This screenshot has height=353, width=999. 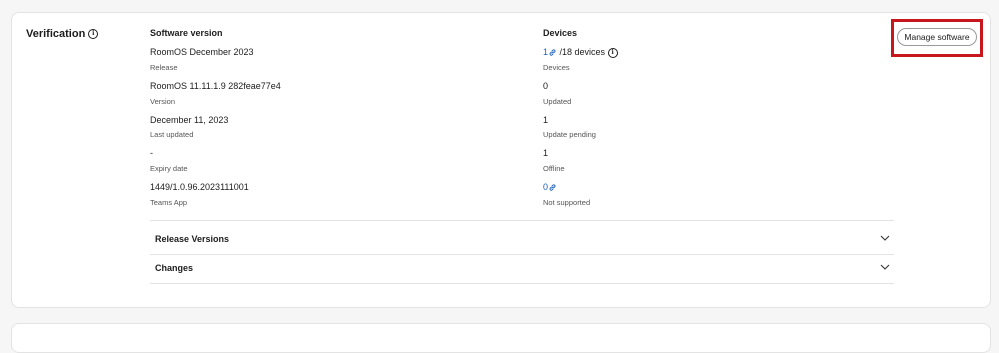 I want to click on devices-total: 1 /18 devices i, so click(x=580, y=52).